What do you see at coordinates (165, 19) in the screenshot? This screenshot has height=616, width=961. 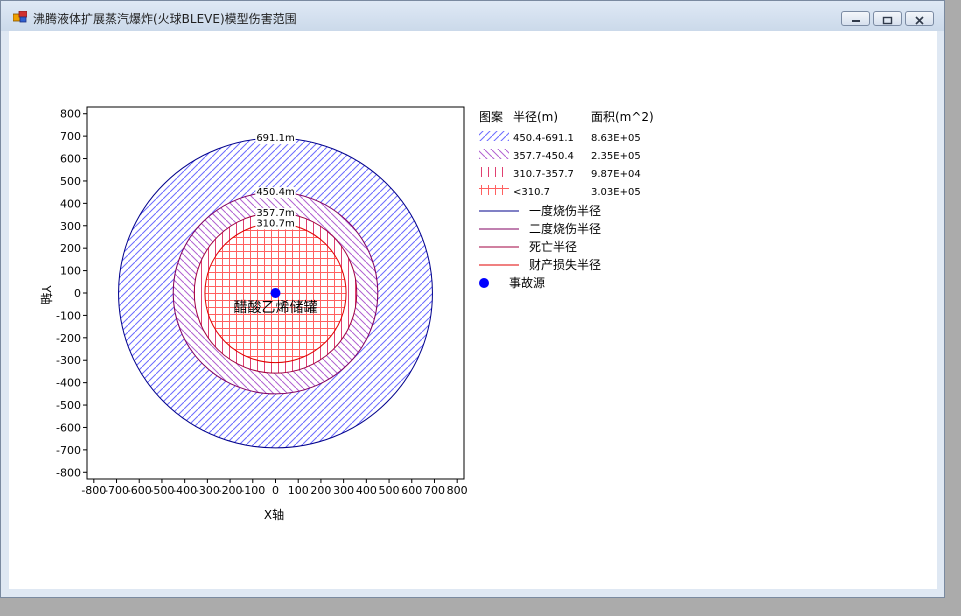 I see `window-title: 沸腾液体扩展蒸汽爆炸(火球BLEVE)模型伤害范围` at bounding box center [165, 19].